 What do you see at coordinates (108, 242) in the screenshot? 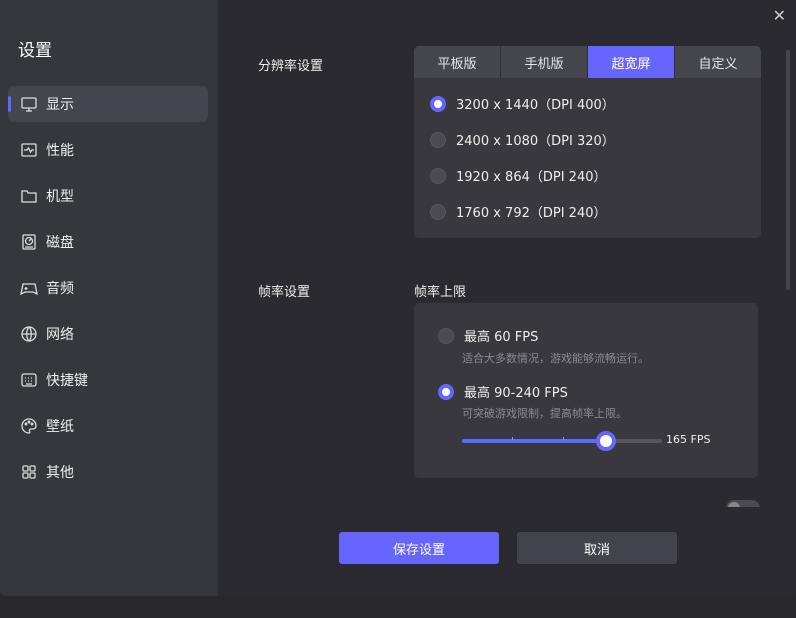
I see `sidebar-item-3: 磁盘` at bounding box center [108, 242].